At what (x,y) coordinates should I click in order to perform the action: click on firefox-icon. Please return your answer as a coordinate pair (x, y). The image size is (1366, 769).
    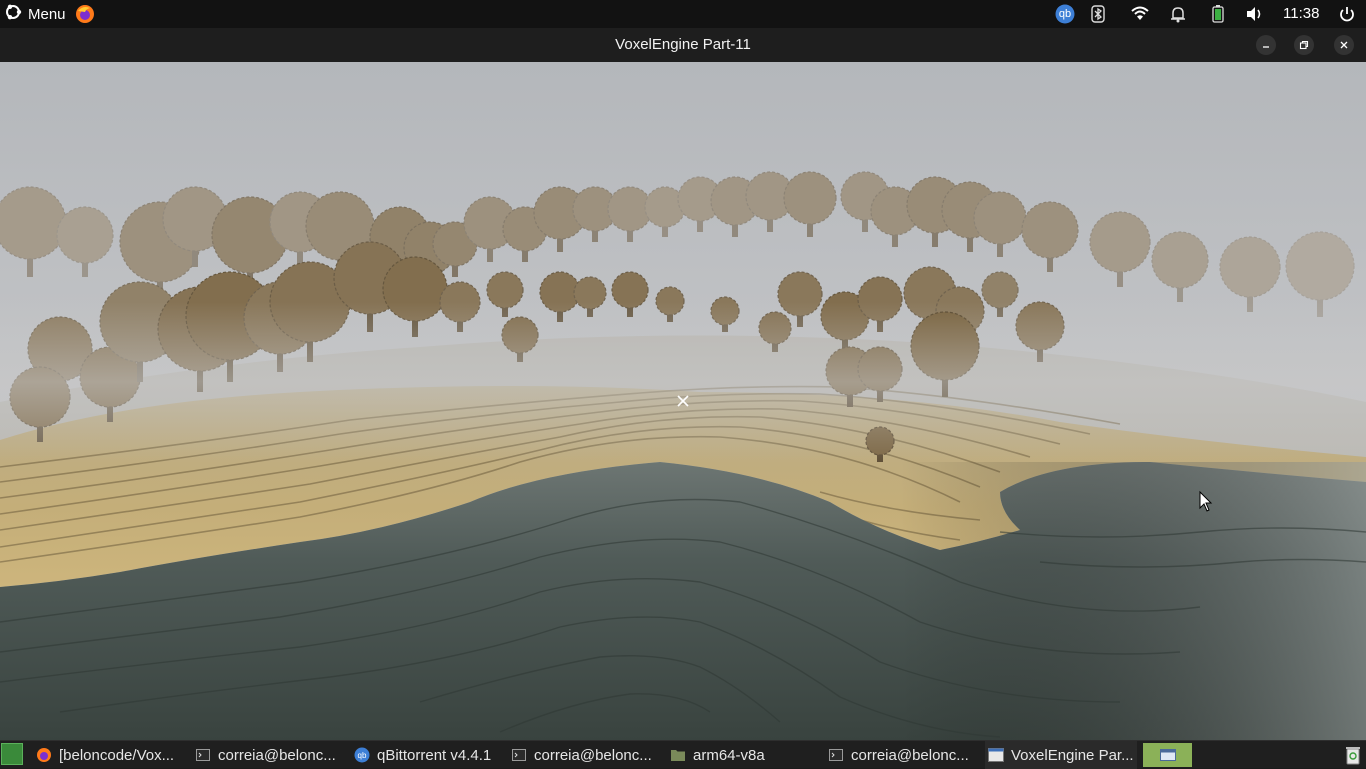
    Looking at the image, I should click on (44, 755).